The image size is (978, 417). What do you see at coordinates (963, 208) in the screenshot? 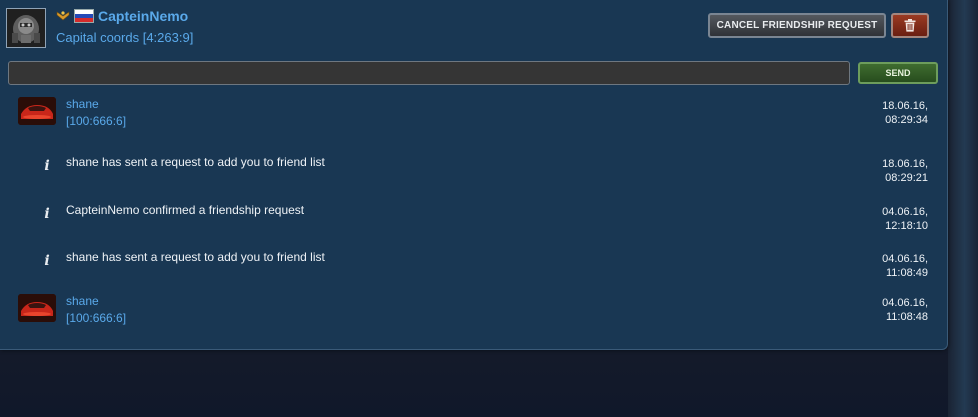
I see `scroll-rail` at bounding box center [963, 208].